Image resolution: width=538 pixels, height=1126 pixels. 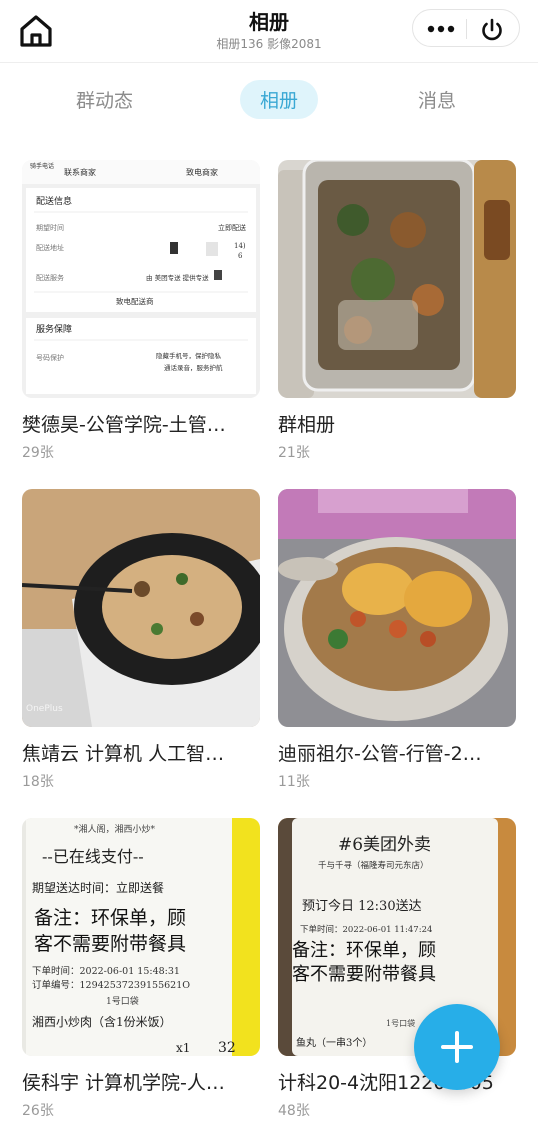 I want to click on thumb-text: 配送服务, so click(x=50, y=277).